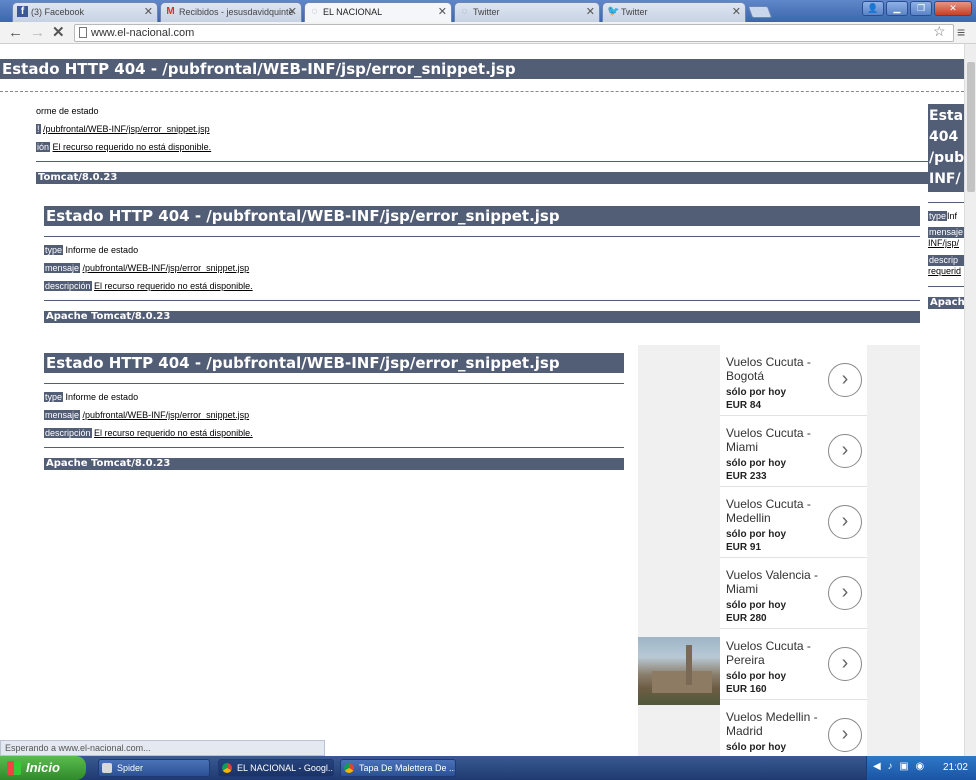 This screenshot has width=976, height=780. Describe the element at coordinates (939, 31) in the screenshot. I see `bookmark-star-icon: ☆` at that location.